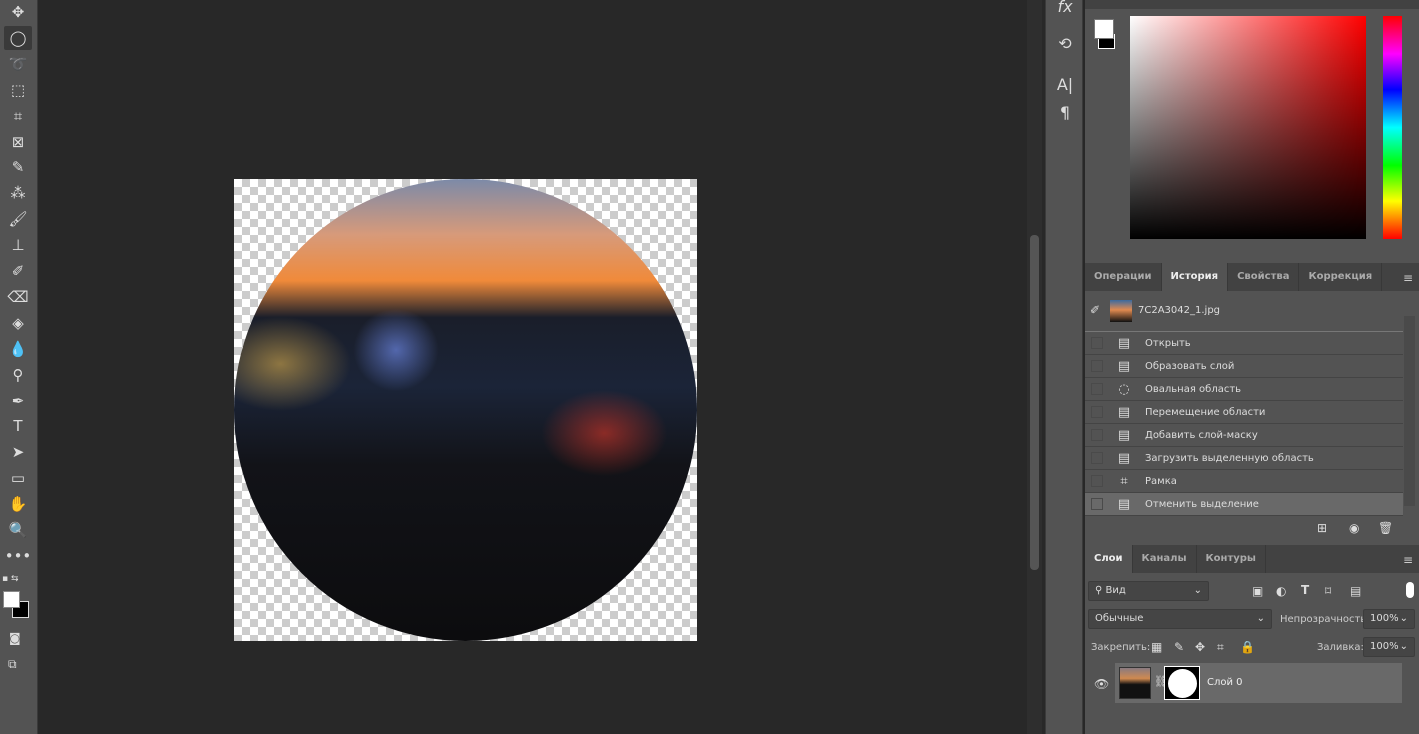 The width and height of the screenshot is (1419, 734). Describe the element at coordinates (1385, 528) in the screenshot. I see `trash-icon: 🗑` at that location.